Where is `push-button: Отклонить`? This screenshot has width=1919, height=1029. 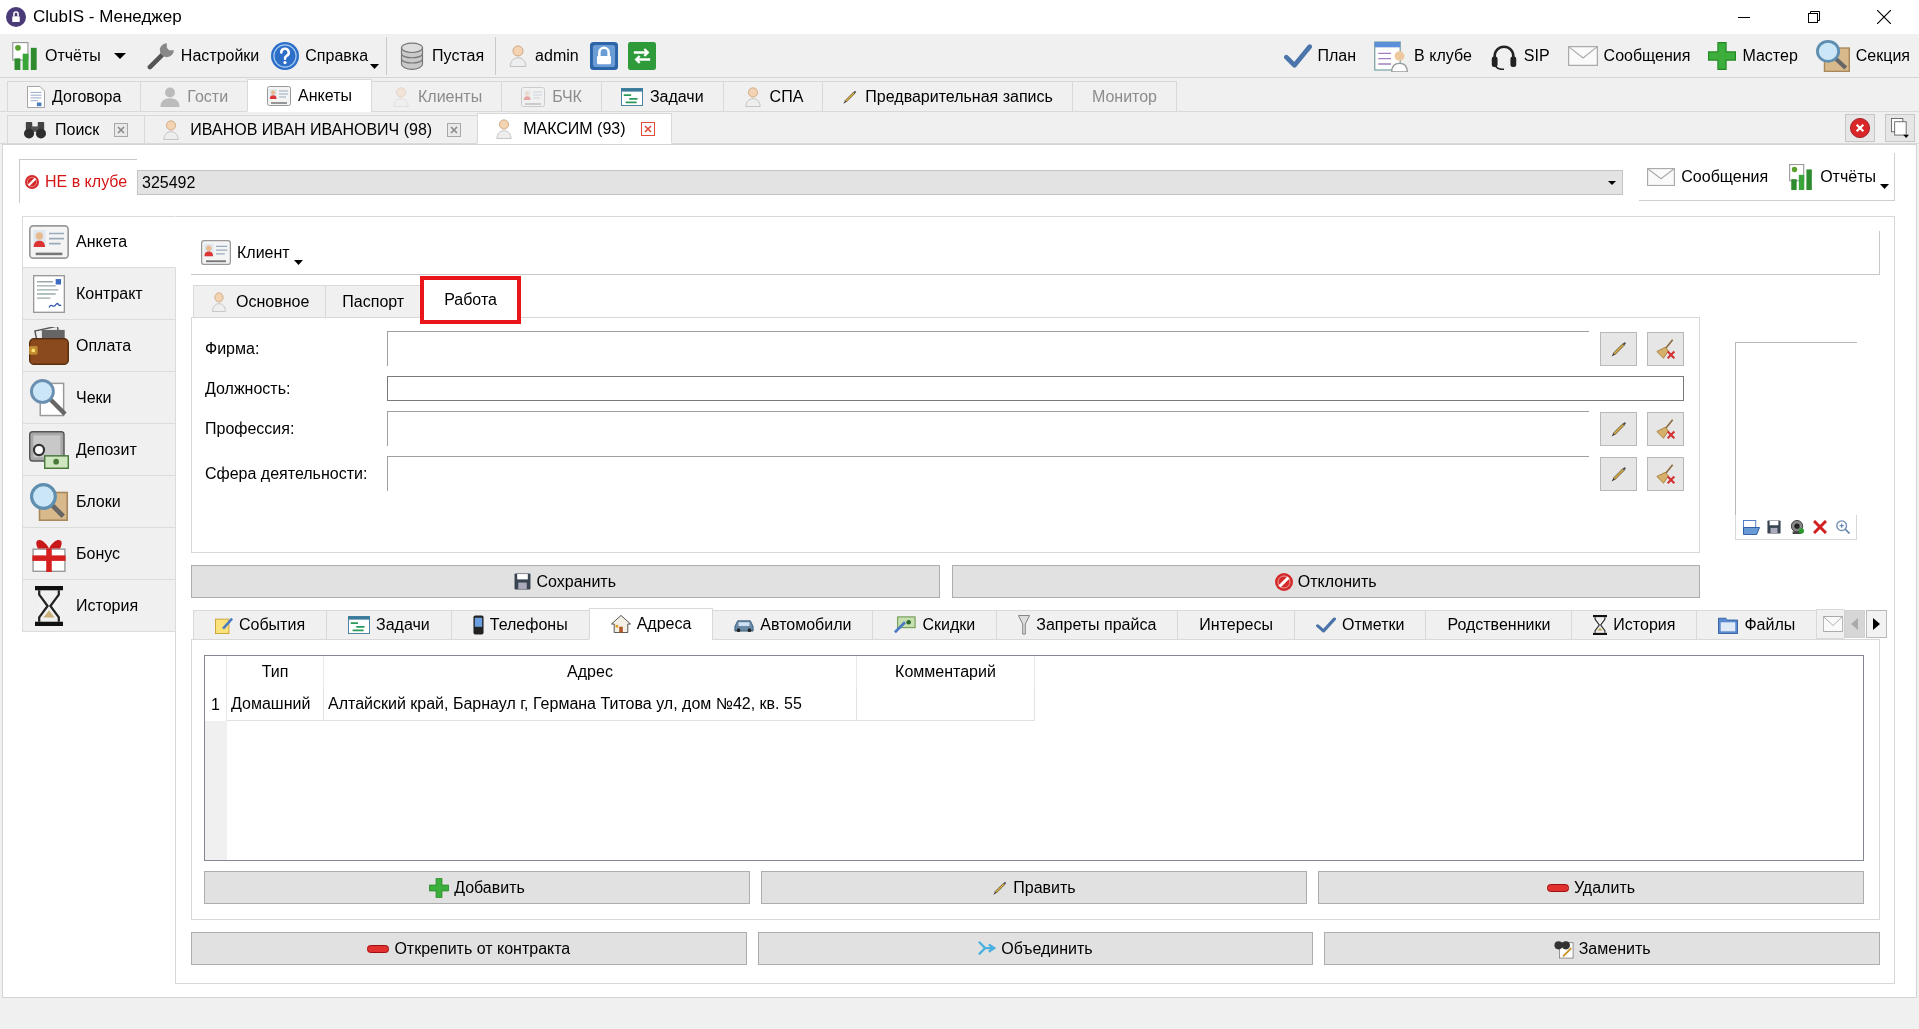
push-button: Отклонить is located at coordinates (1325, 581).